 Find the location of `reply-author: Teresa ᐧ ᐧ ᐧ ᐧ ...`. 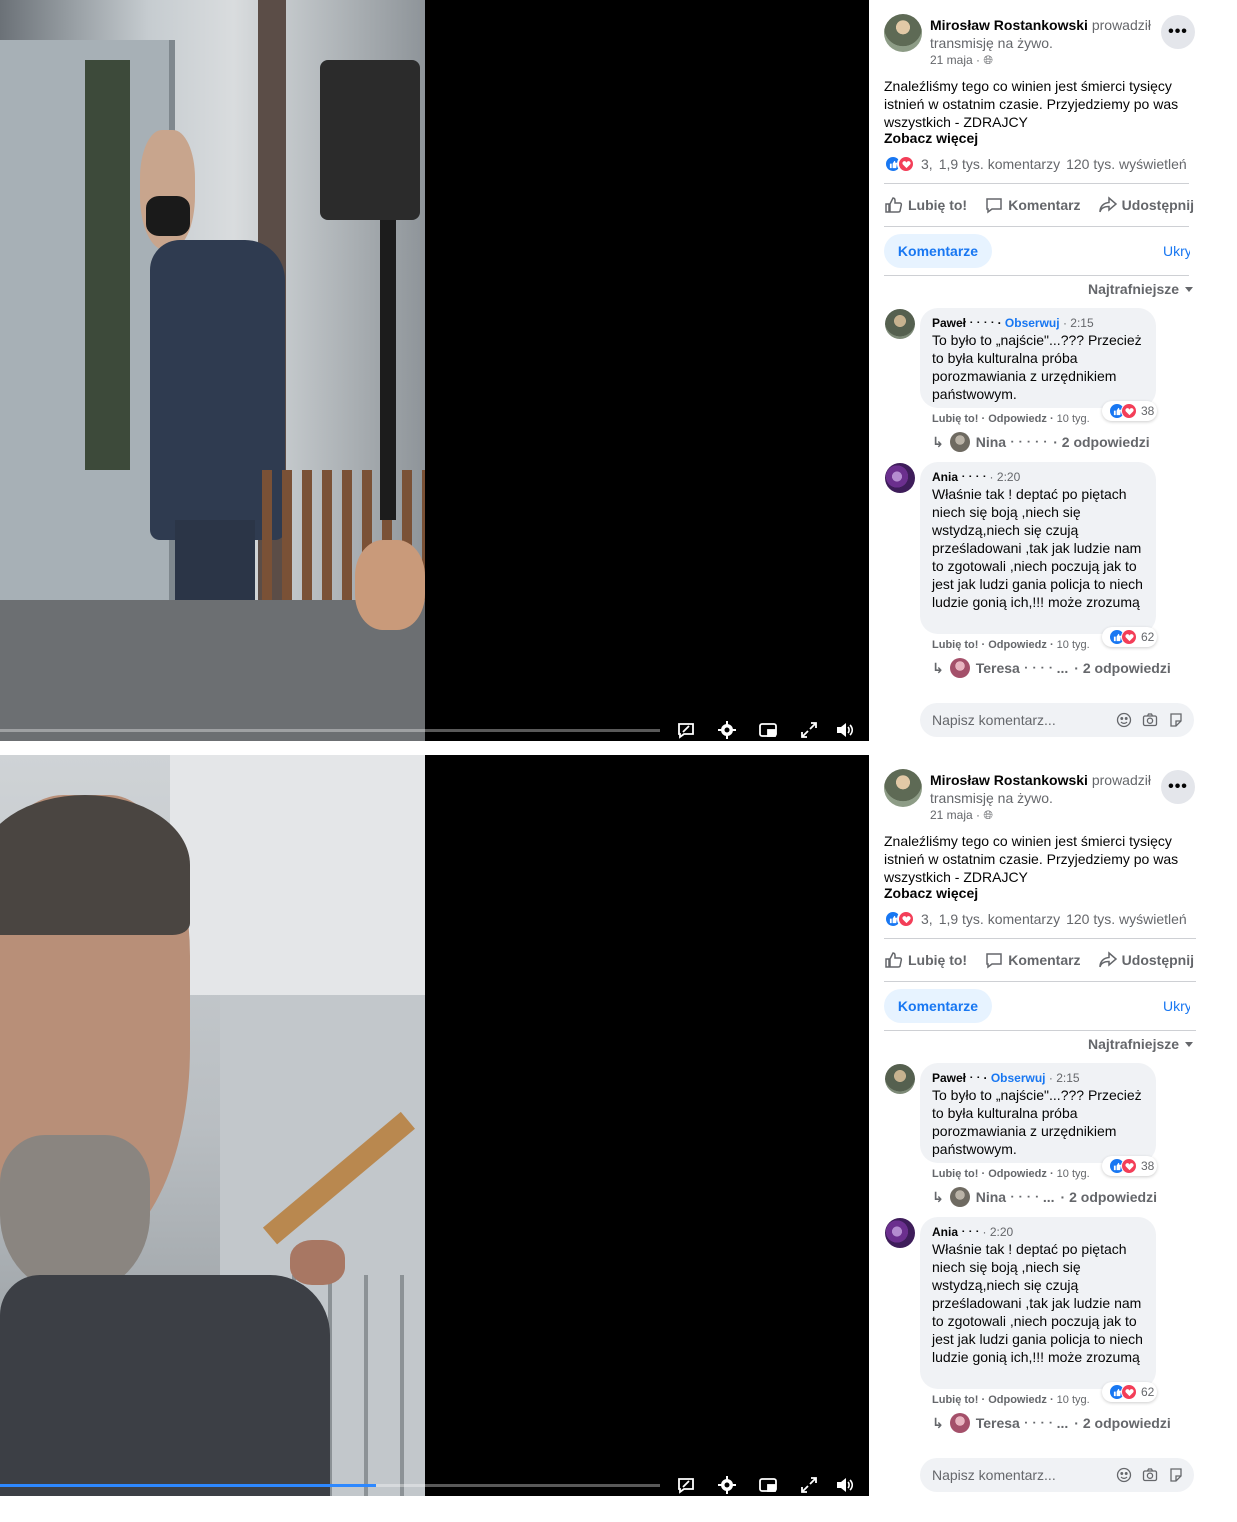

reply-author: Teresa ᐧ ᐧ ᐧ ᐧ ... is located at coordinates (1022, 1422).